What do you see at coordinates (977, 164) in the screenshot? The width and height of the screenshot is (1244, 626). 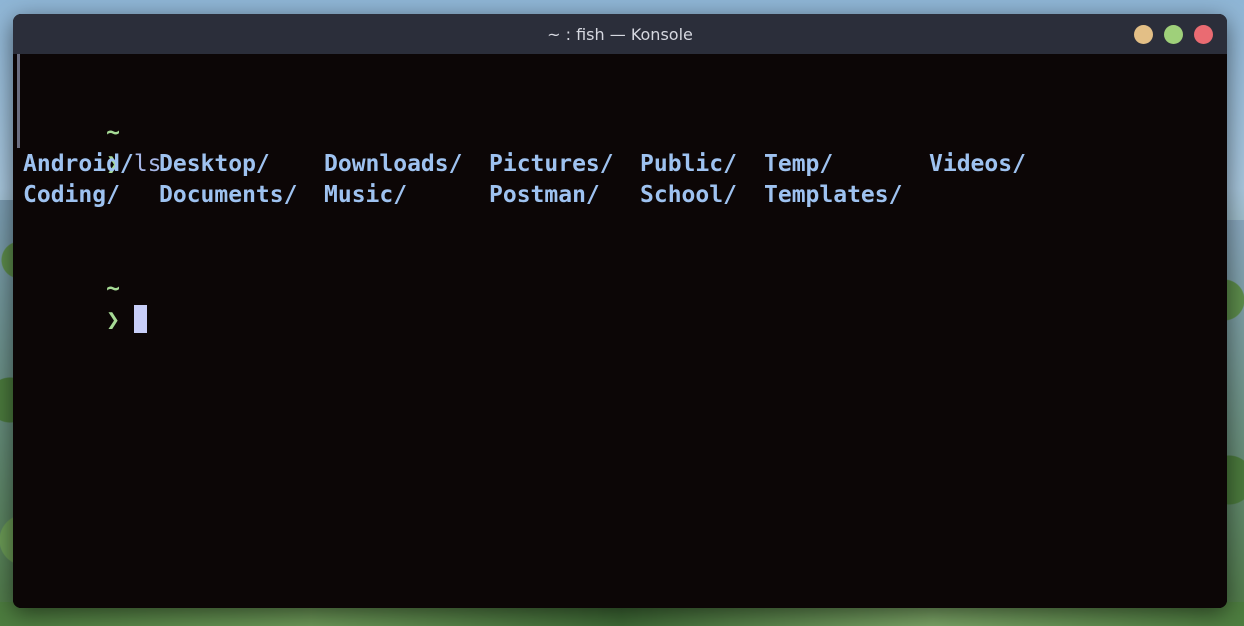 I see `list-item: Videos/` at bounding box center [977, 164].